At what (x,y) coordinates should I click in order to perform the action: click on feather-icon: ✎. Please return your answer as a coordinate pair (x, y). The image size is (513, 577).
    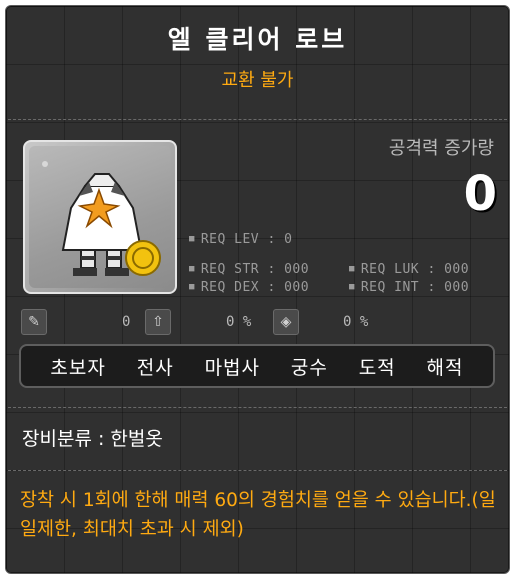
    Looking at the image, I should click on (34, 322).